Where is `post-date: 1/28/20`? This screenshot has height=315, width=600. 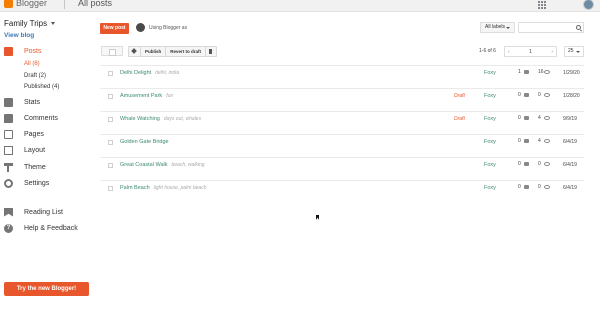 post-date: 1/28/20 is located at coordinates (571, 96).